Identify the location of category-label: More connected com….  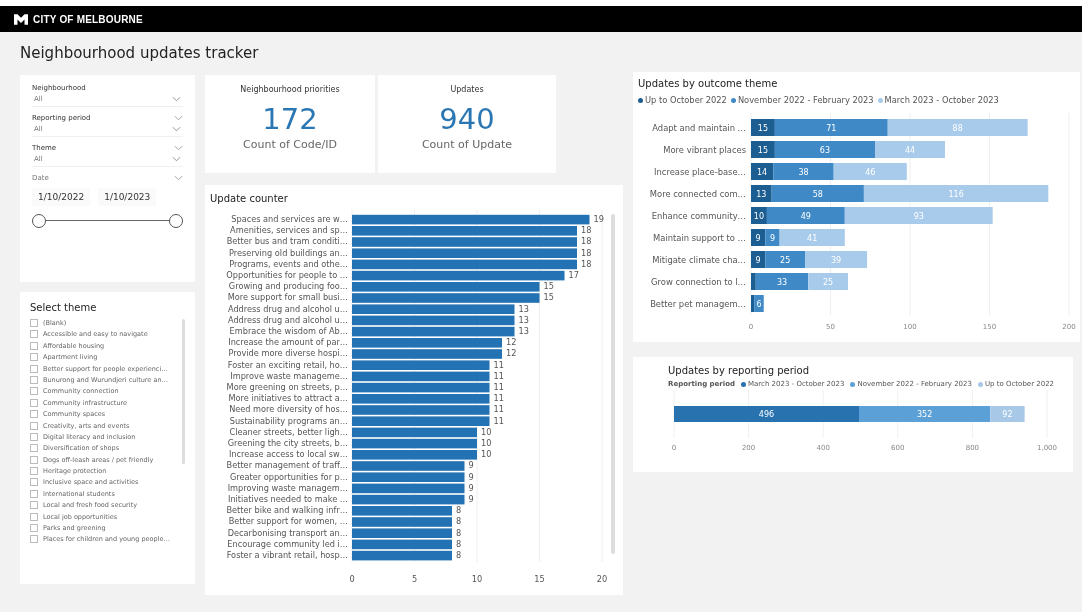
(697, 194).